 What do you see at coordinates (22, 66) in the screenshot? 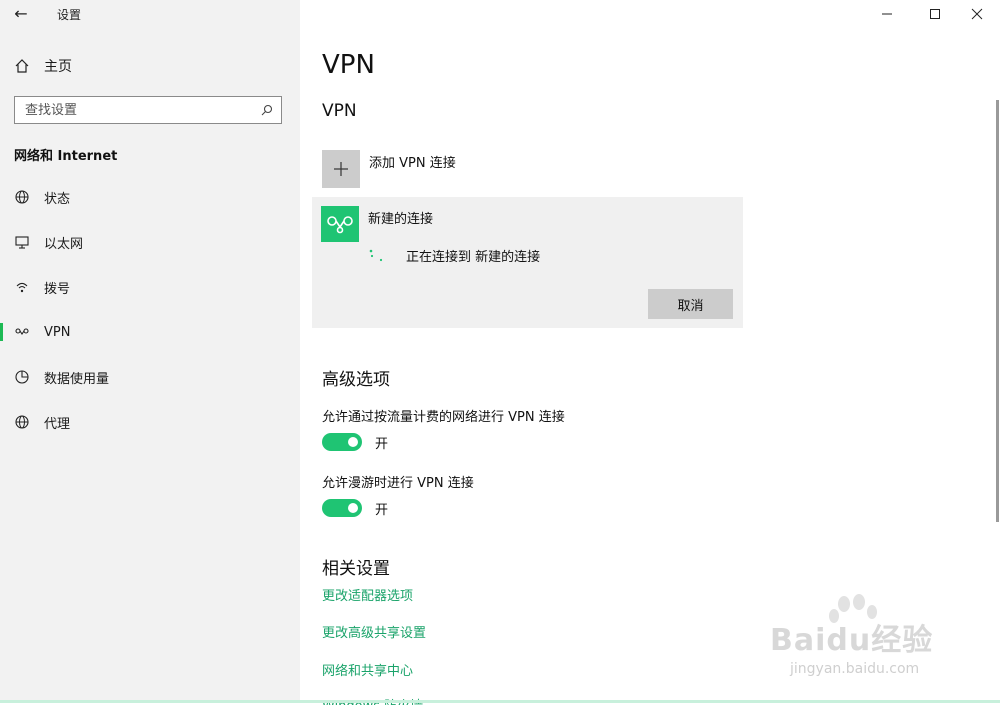
I see `home-icon` at bounding box center [22, 66].